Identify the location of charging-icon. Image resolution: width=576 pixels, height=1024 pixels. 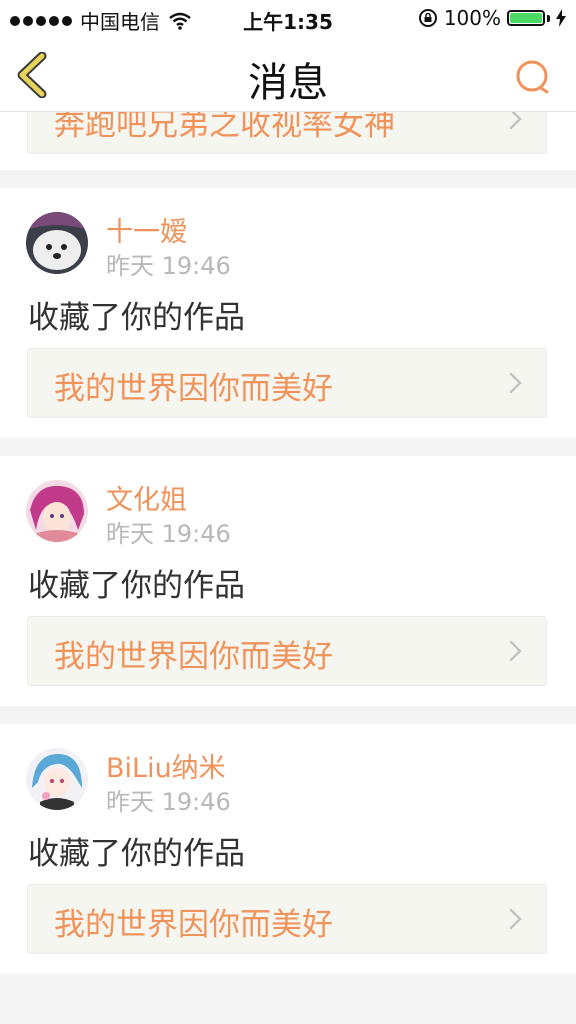
(561, 18).